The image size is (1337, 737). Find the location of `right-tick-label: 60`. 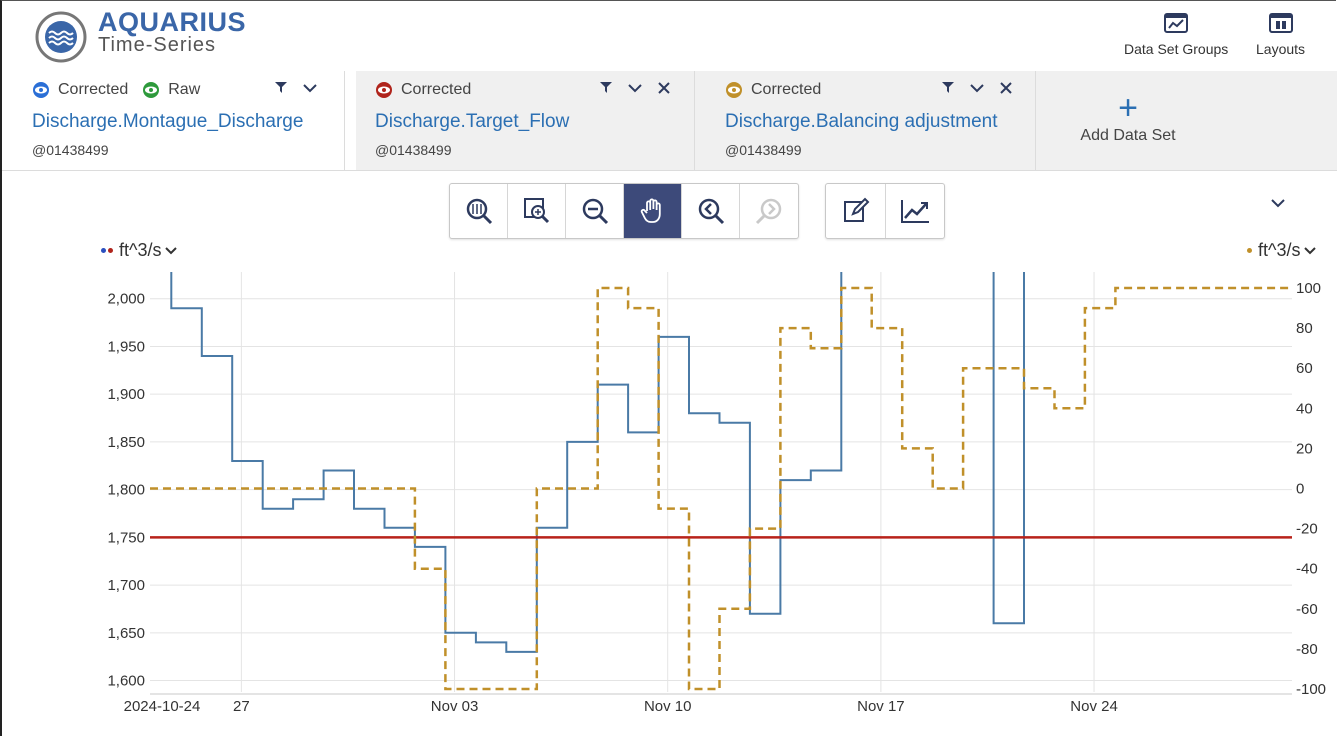

right-tick-label: 60 is located at coordinates (1304, 368).